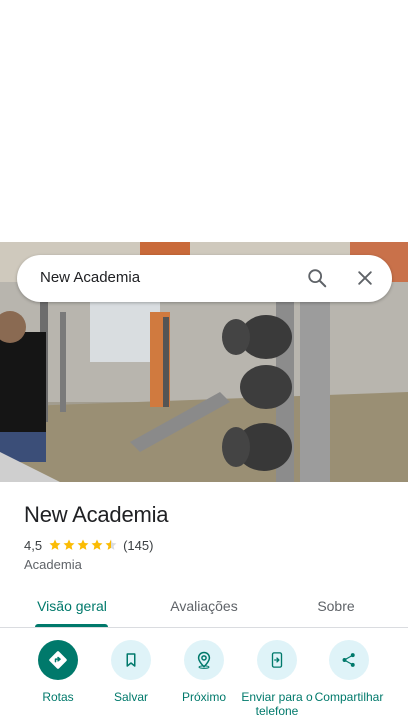 The width and height of the screenshot is (408, 726). Describe the element at coordinates (349, 660) in the screenshot. I see `share-icon` at that location.